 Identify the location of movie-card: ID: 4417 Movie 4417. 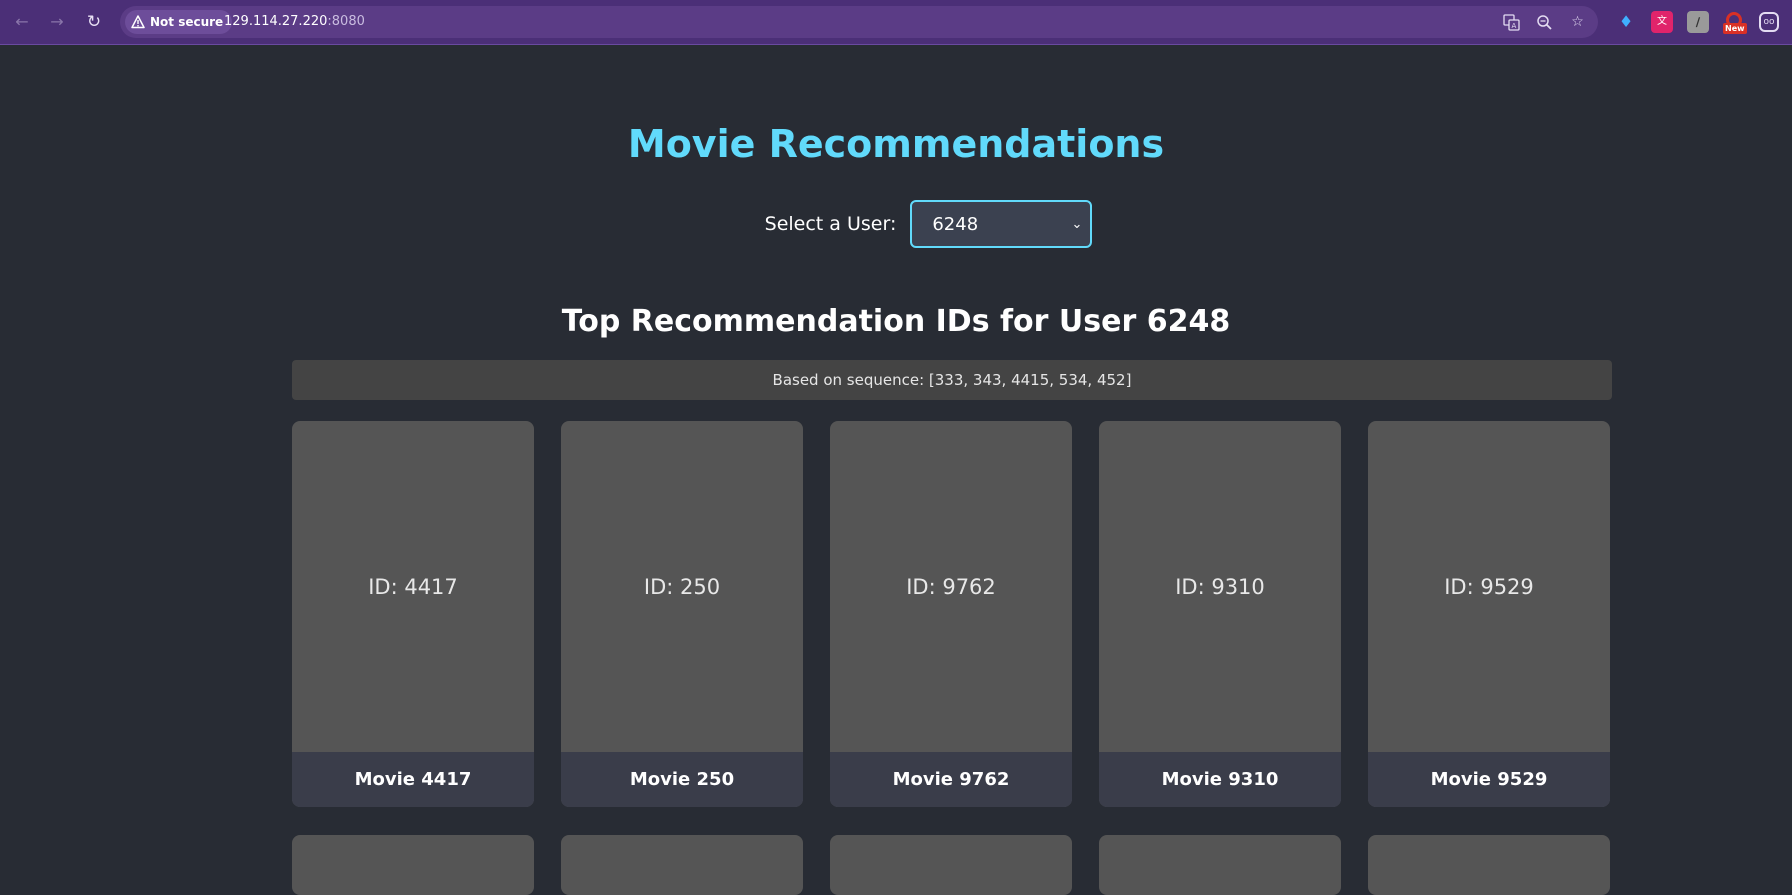
(413, 614).